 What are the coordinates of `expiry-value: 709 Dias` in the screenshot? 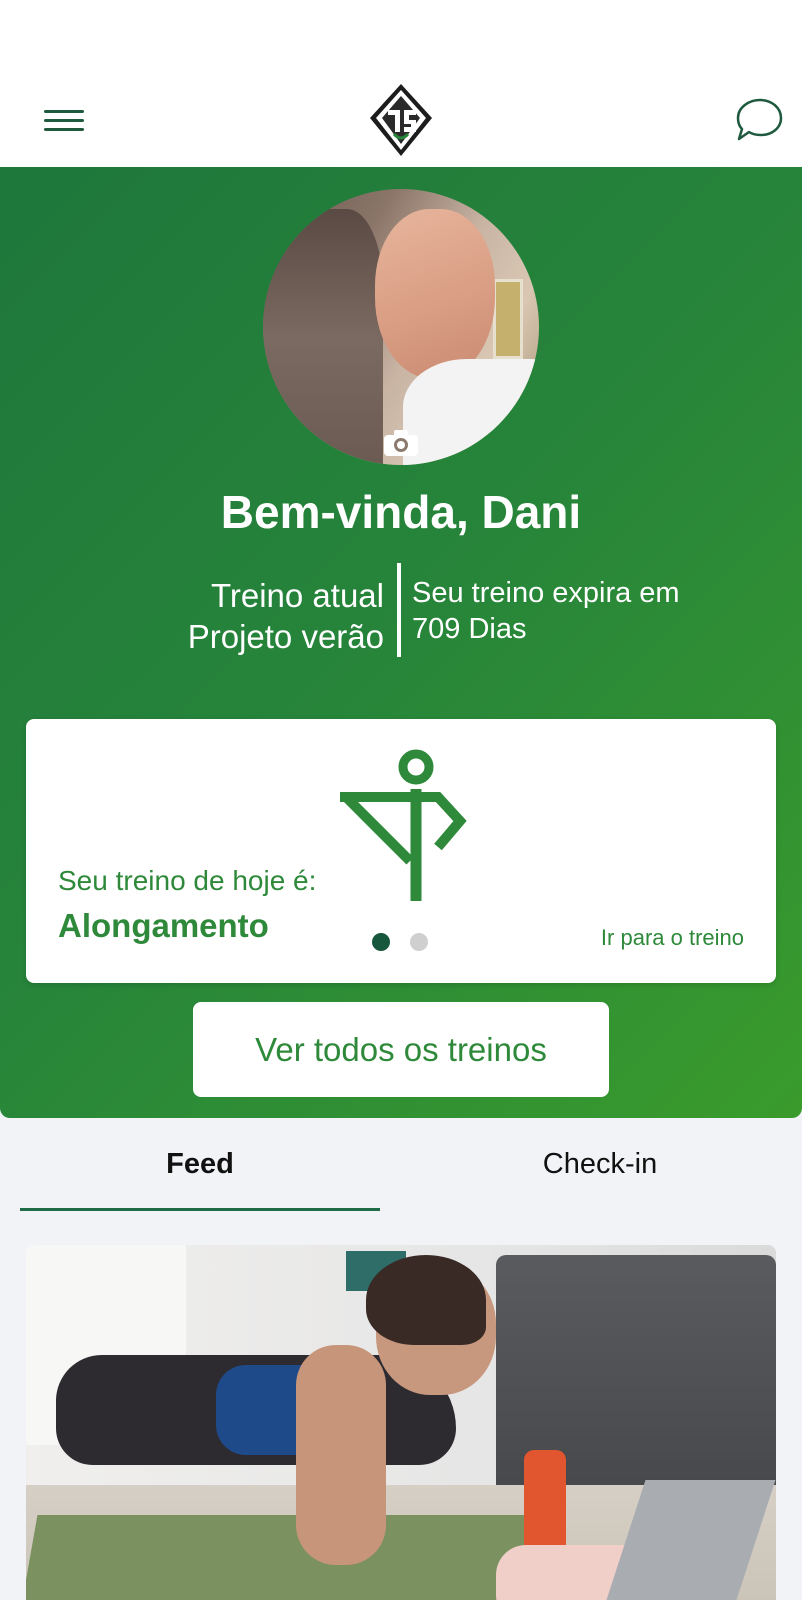 It's located at (469, 629).